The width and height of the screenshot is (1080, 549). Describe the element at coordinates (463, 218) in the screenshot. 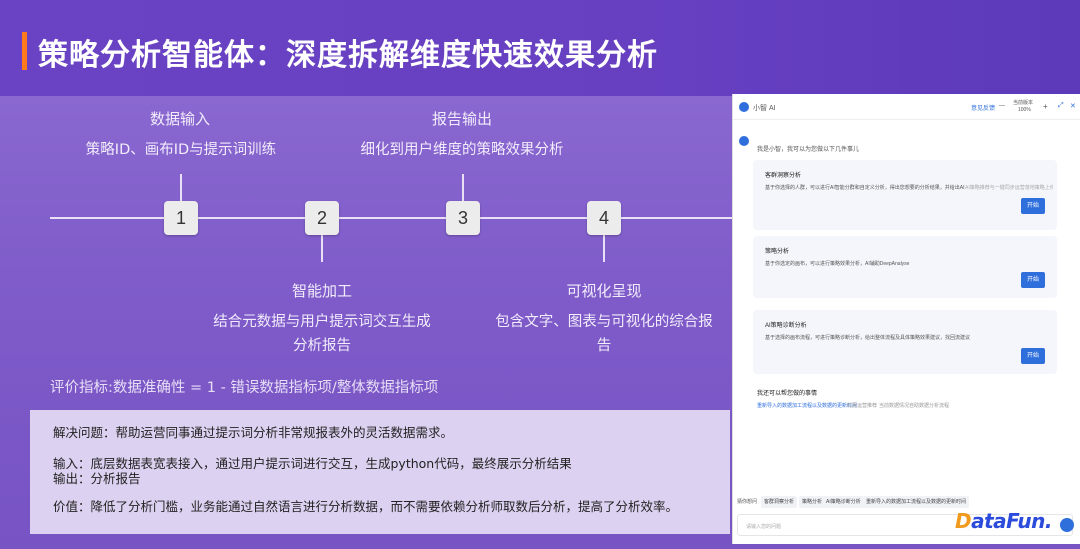

I see `timeline-node-3: 3` at that location.